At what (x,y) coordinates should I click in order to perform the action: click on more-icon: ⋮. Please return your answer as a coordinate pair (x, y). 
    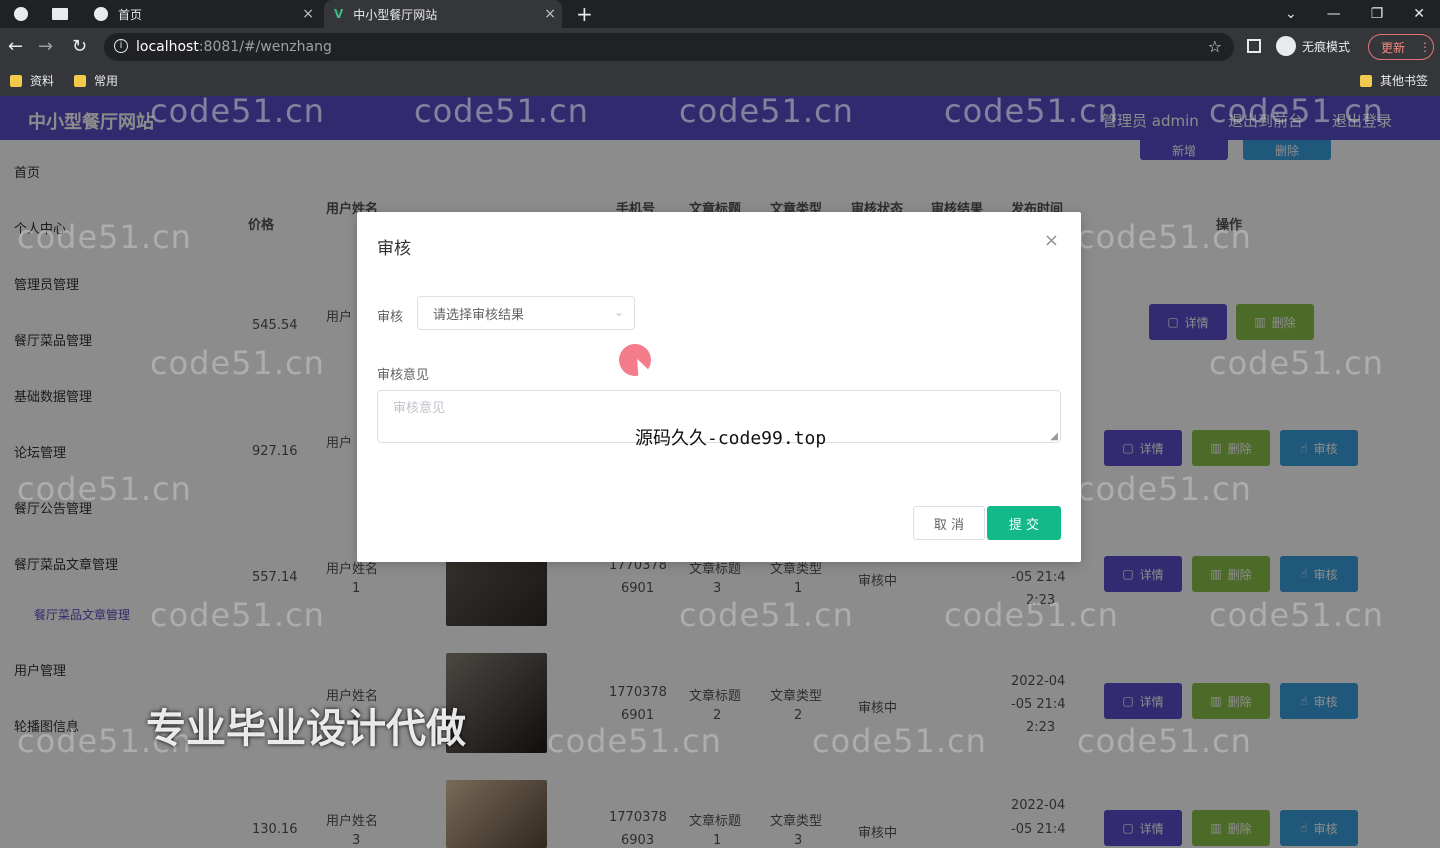
    Looking at the image, I should click on (1425, 47).